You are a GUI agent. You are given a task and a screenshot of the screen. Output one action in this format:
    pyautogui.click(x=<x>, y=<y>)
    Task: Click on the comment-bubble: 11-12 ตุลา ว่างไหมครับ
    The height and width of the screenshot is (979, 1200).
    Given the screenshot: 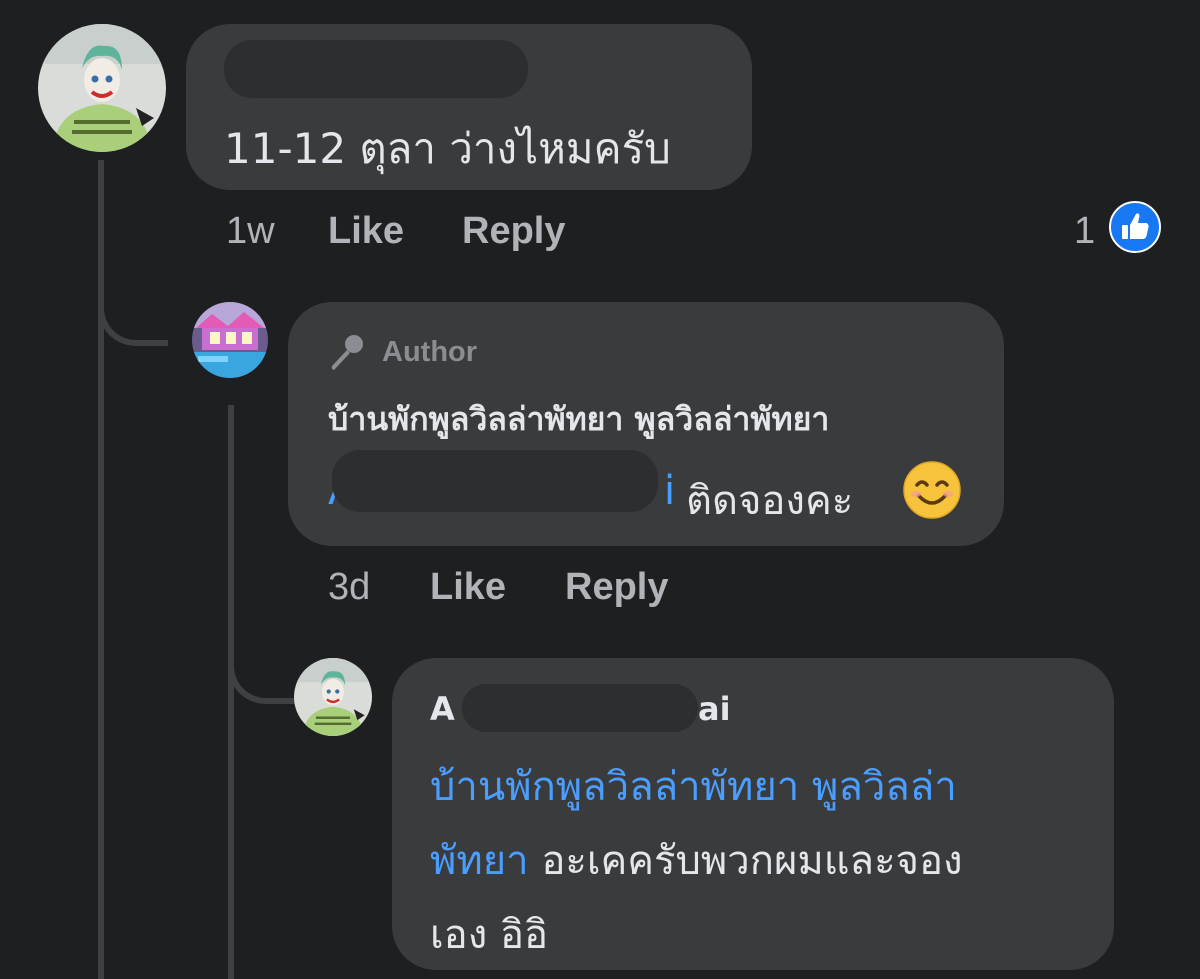 What is the action you would take?
    pyautogui.click(x=469, y=107)
    